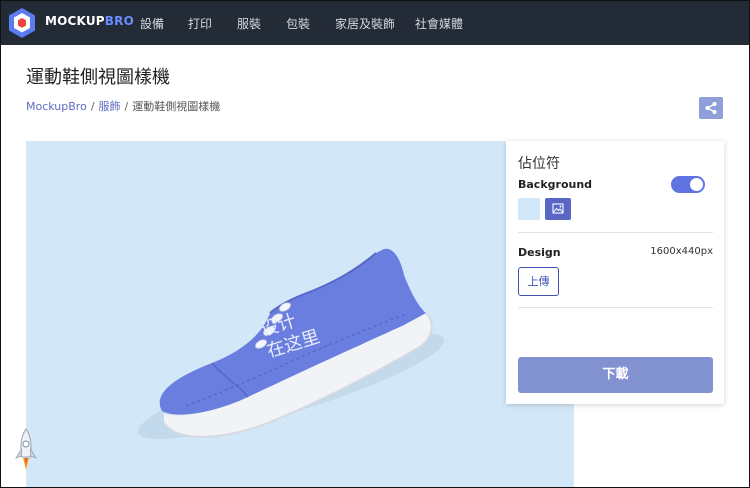 The width and height of the screenshot is (750, 488). Describe the element at coordinates (681, 251) in the screenshot. I see `design-size: 1600x440px` at that location.